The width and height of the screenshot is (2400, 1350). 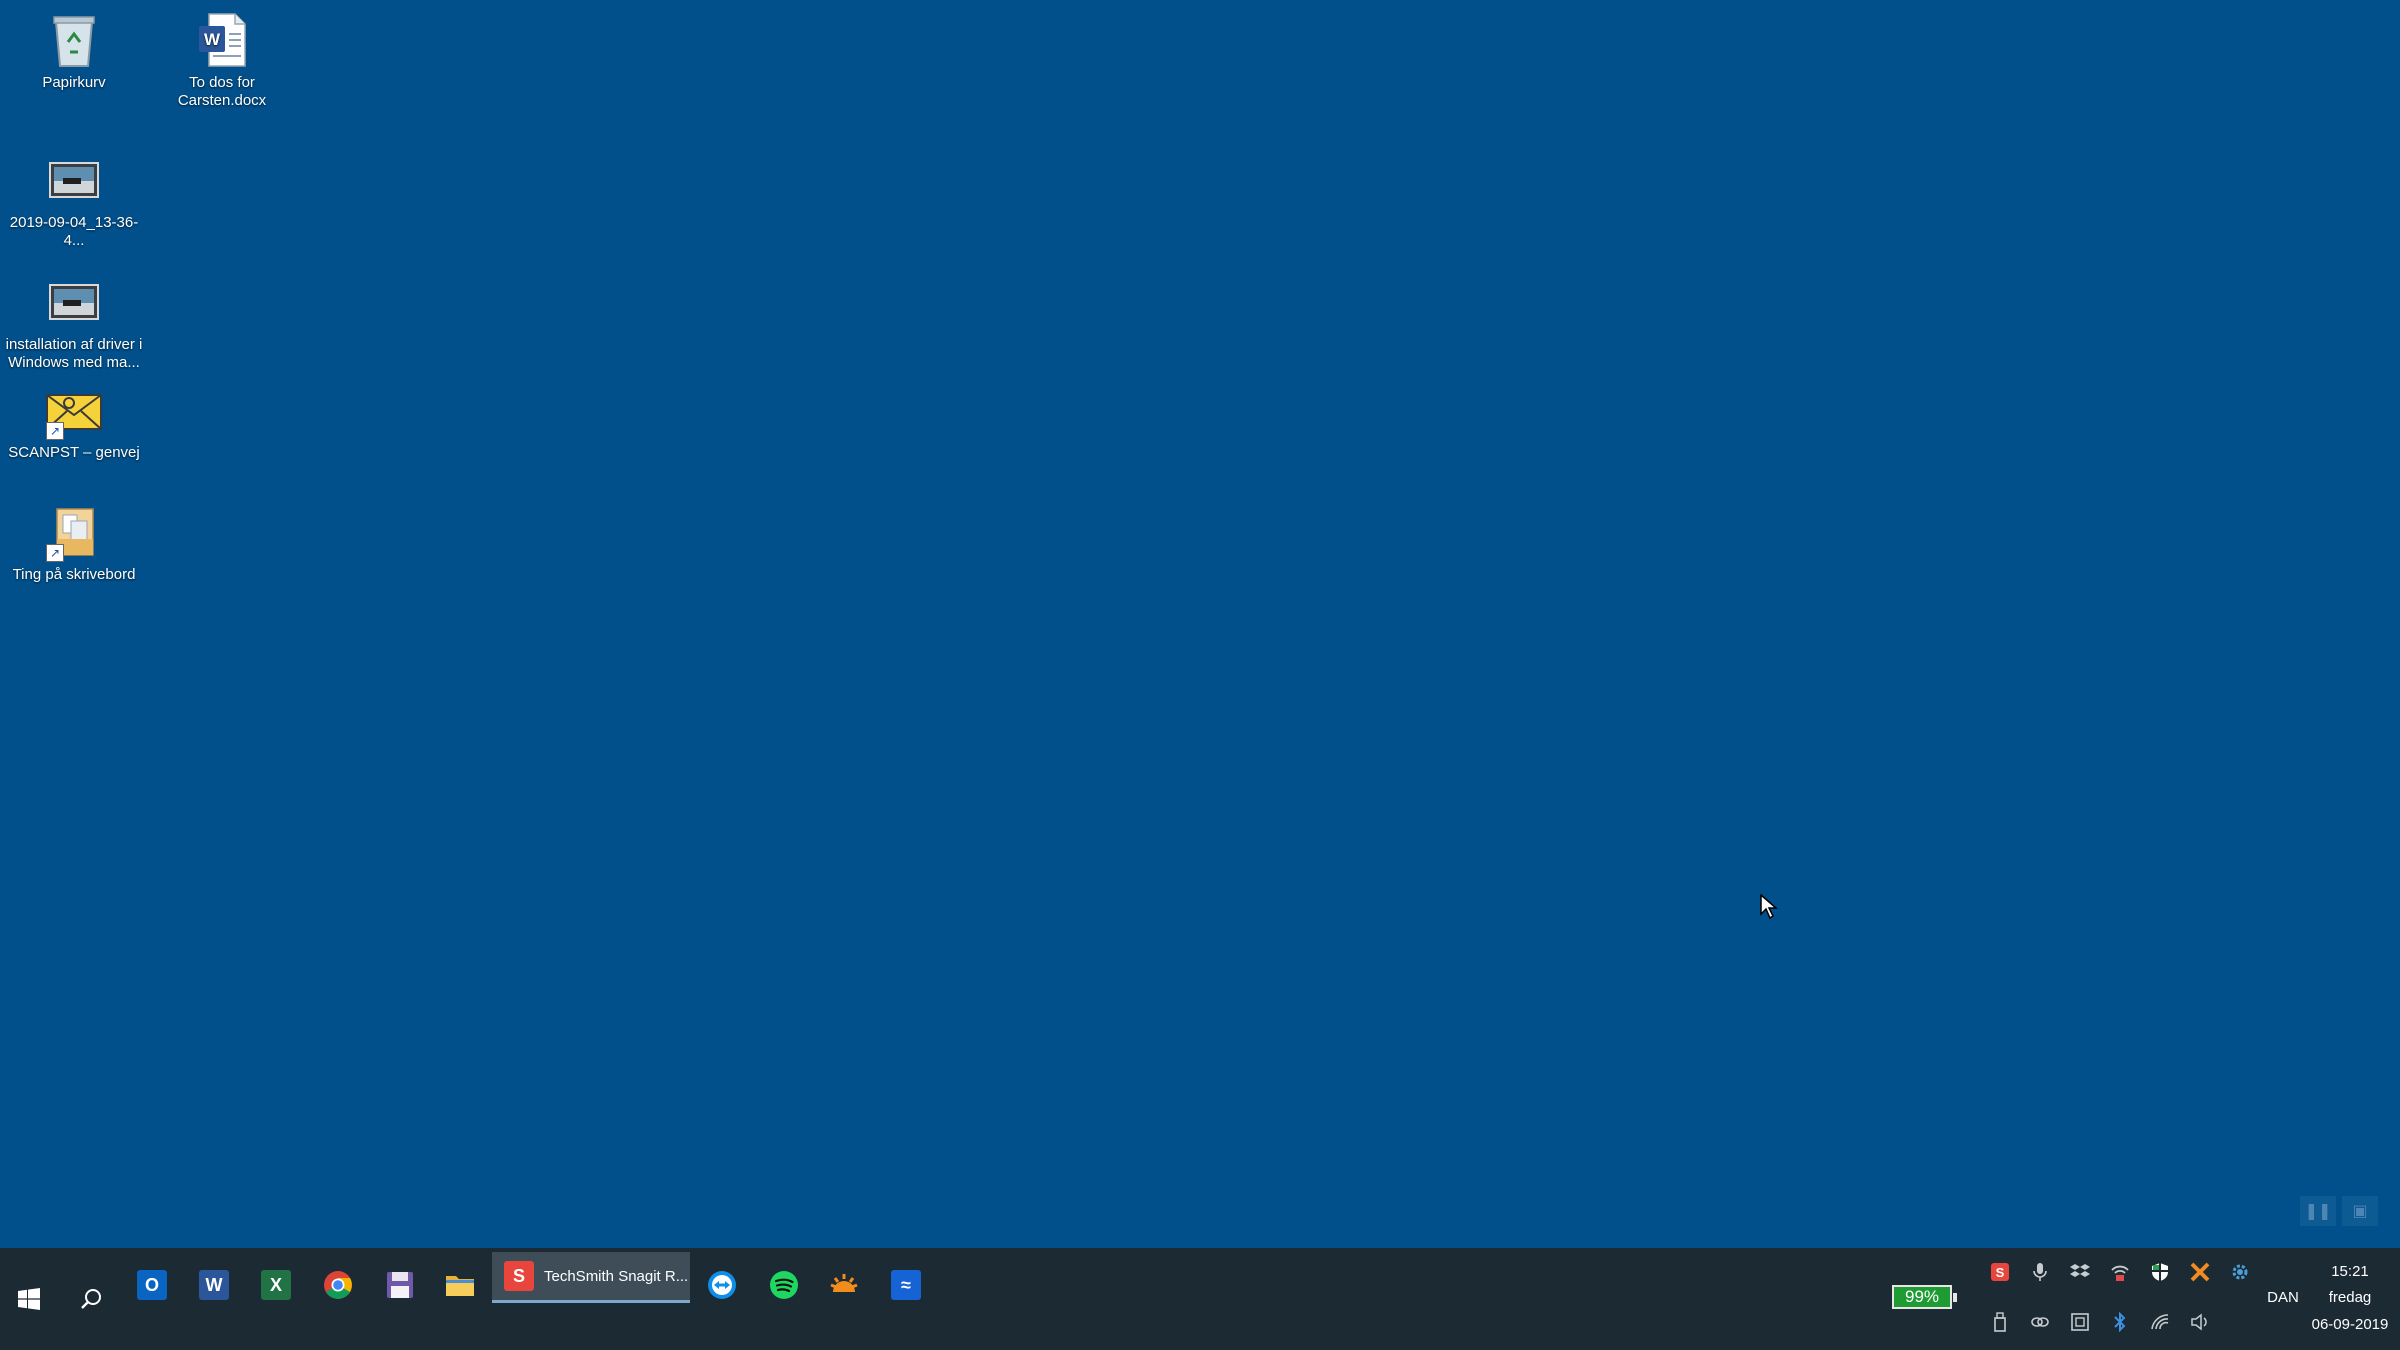 I want to click on floppy-disk-icon, so click(x=400, y=1285).